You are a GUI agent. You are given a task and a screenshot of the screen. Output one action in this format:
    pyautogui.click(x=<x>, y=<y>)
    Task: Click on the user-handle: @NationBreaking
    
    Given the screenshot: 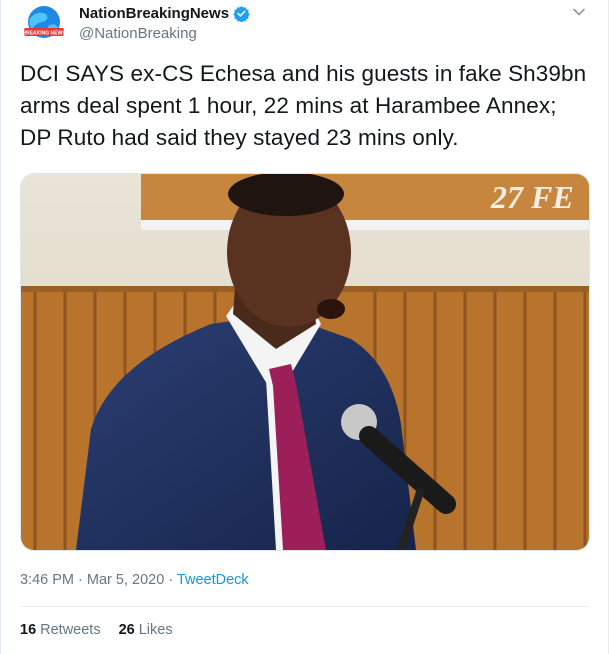 What is the action you would take?
    pyautogui.click(x=138, y=33)
    